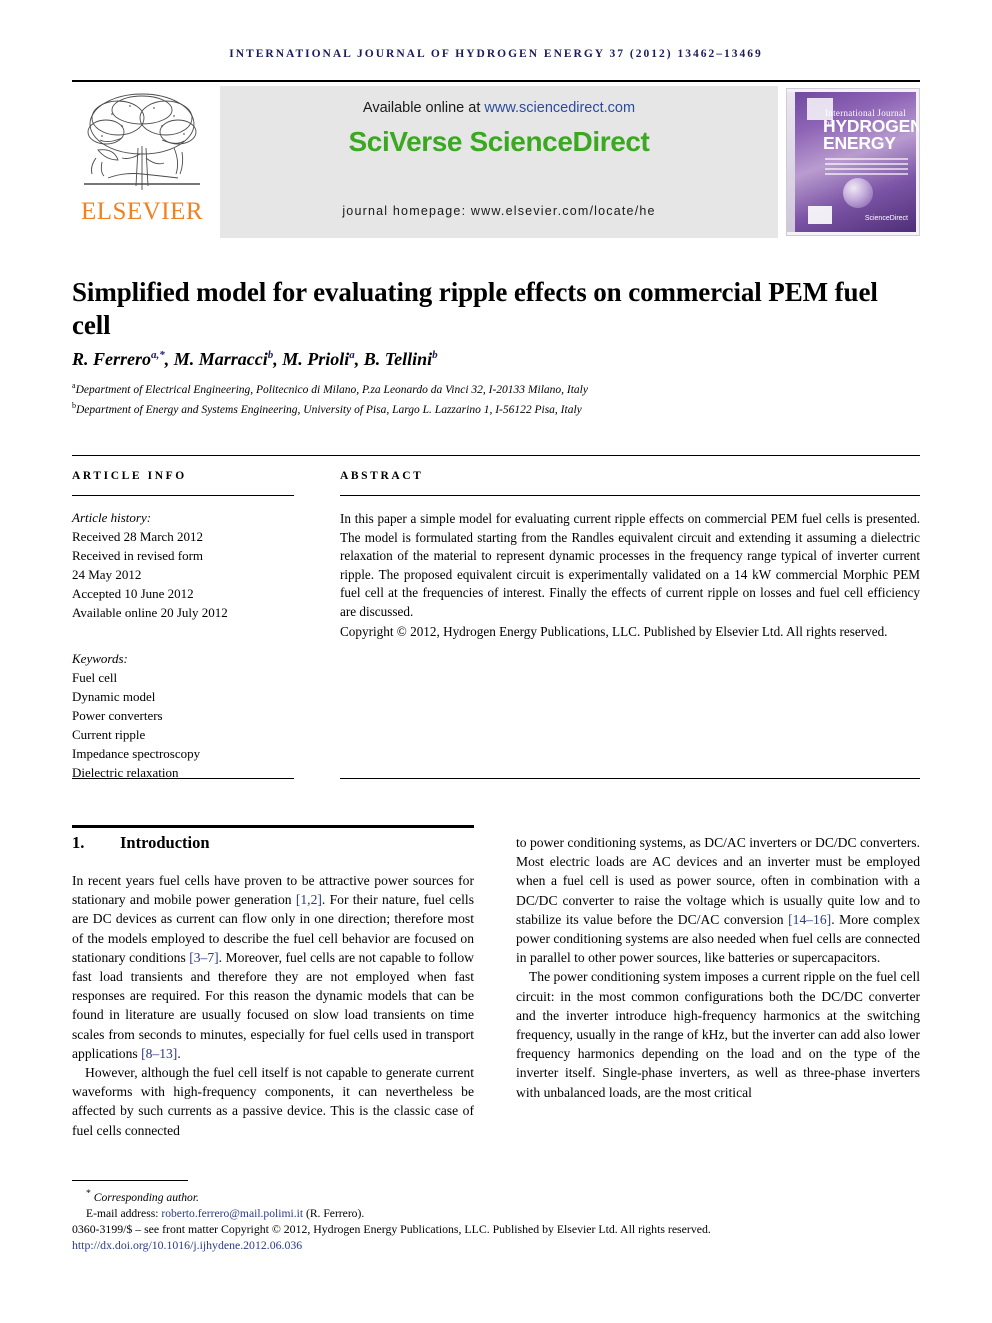 The image size is (992, 1323). Describe the element at coordinates (273, 843) in the screenshot. I see `section-heading: 1. Introduction` at that location.